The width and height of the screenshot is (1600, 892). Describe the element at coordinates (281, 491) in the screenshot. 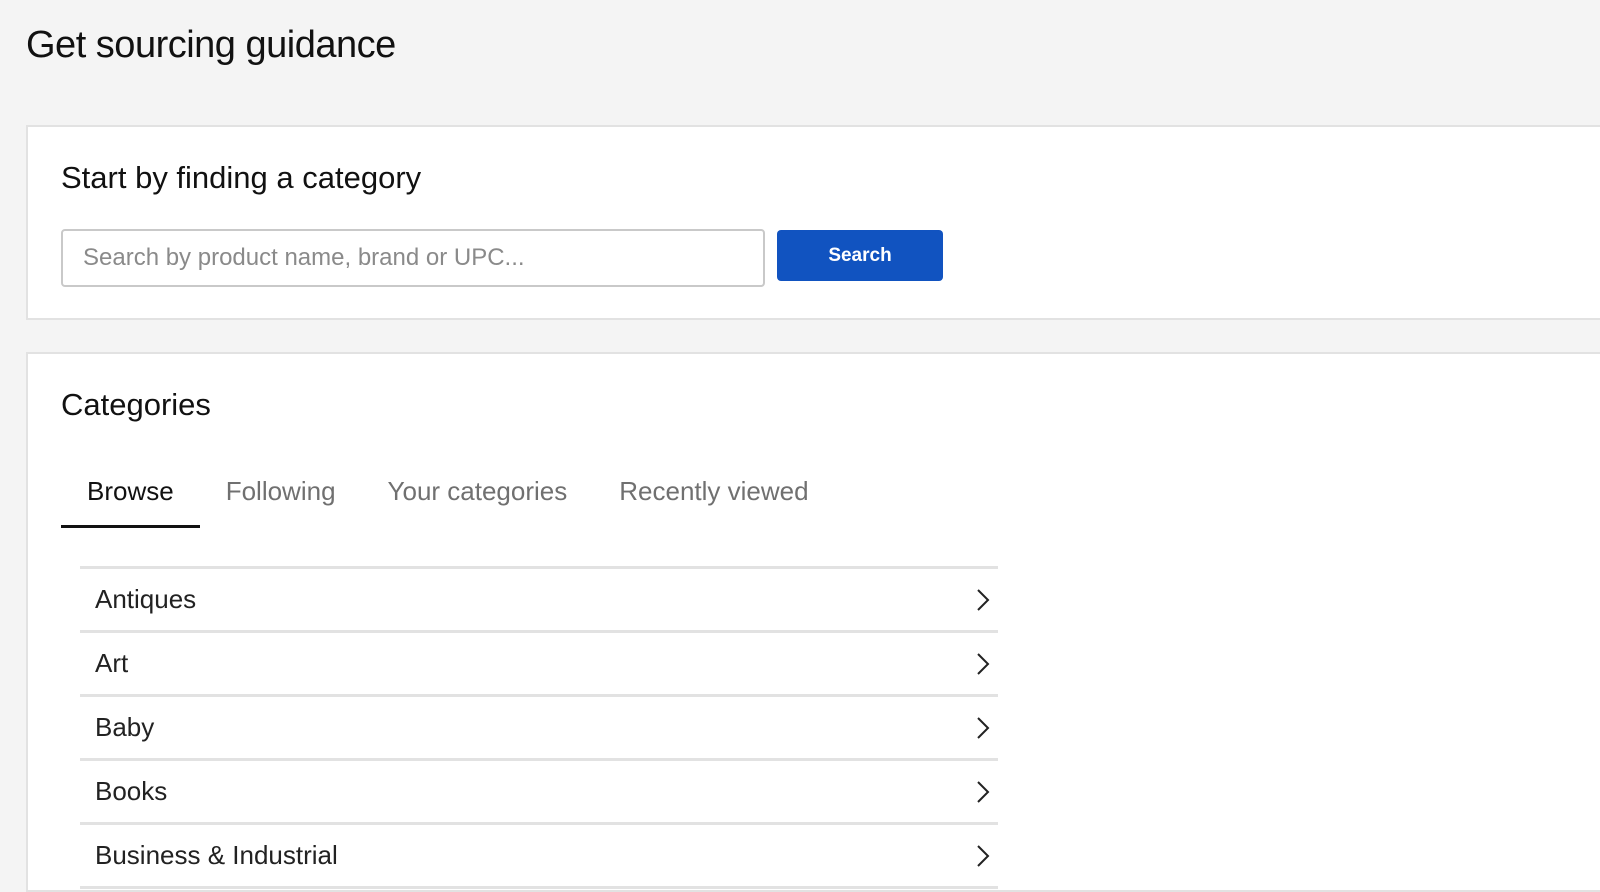

I see `tab-following: Following` at that location.